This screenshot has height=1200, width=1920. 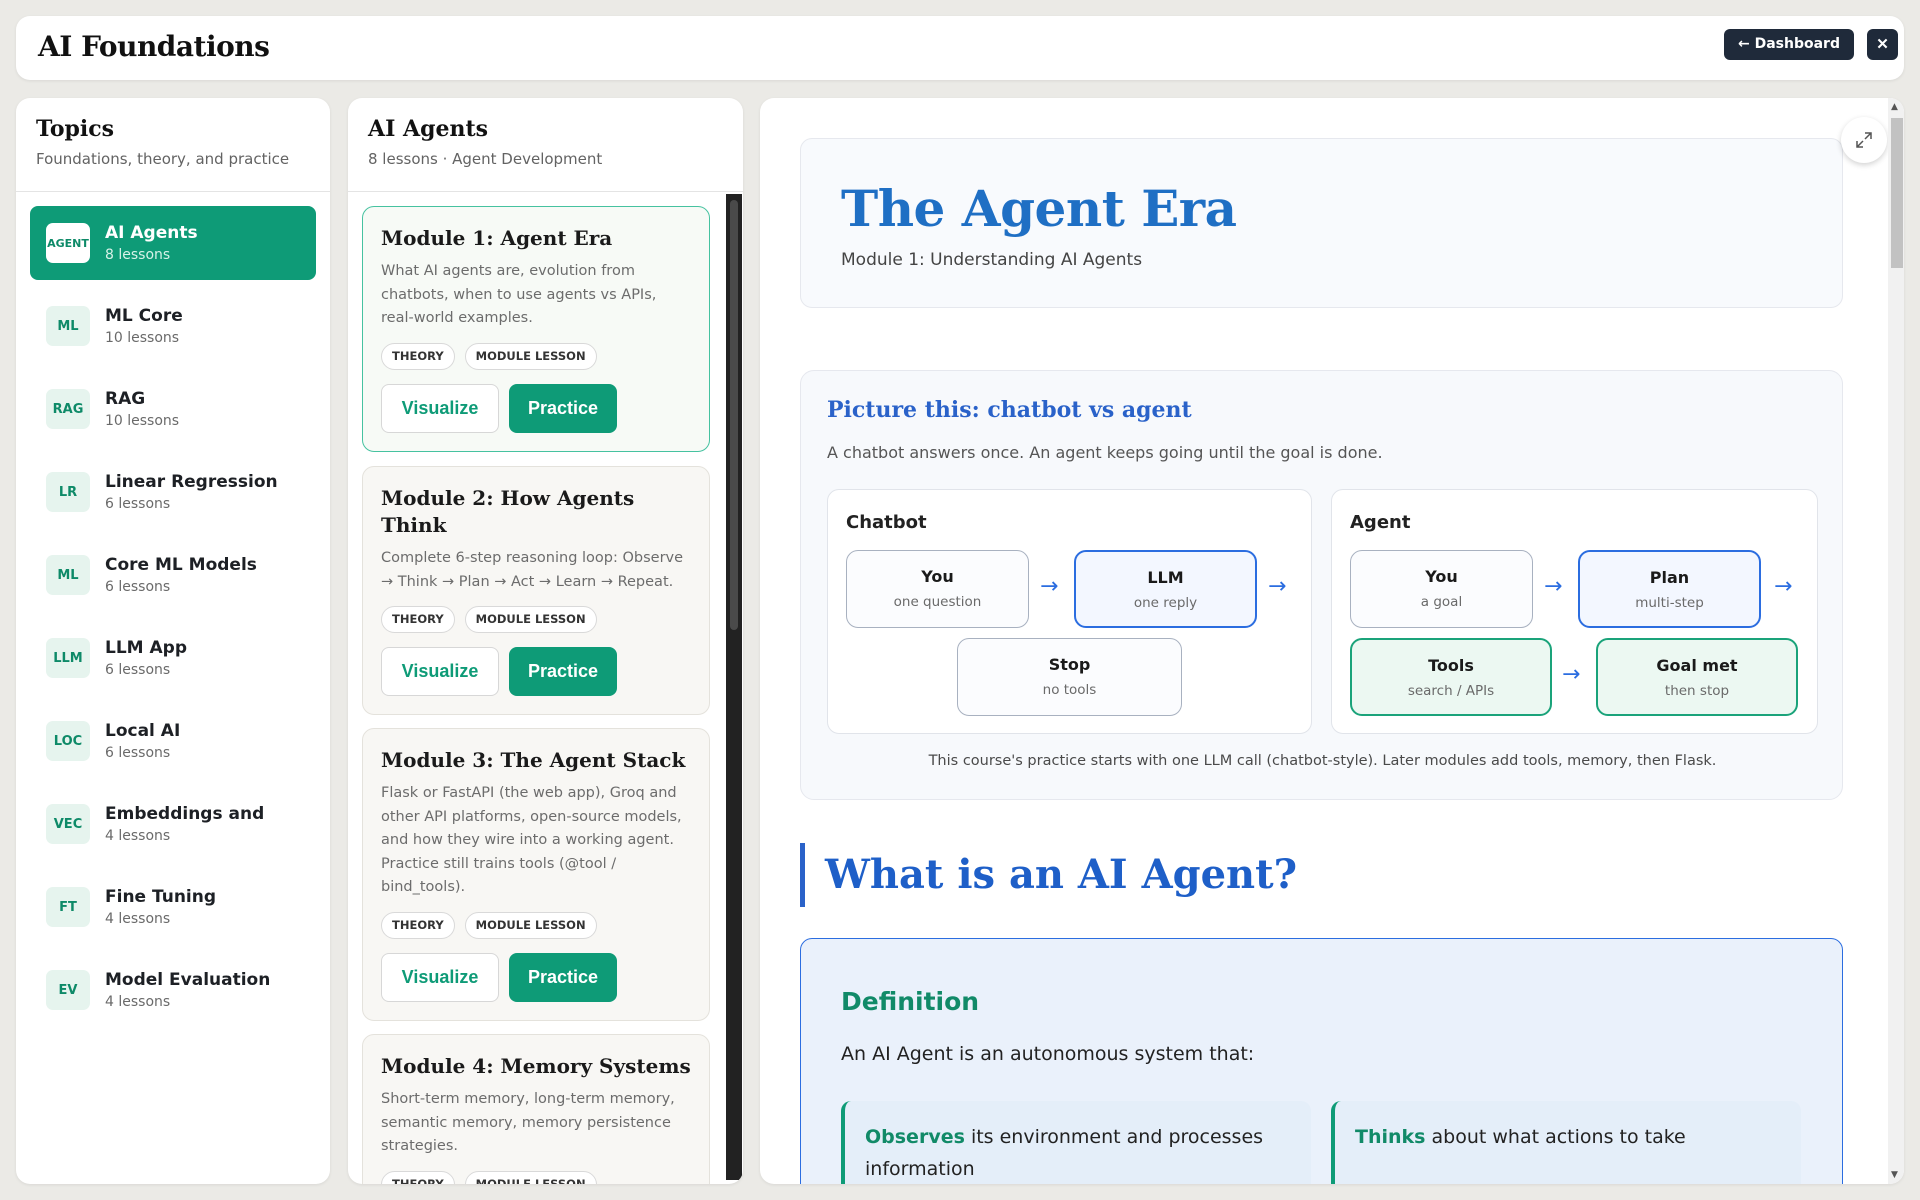 What do you see at coordinates (508, 511) in the screenshot?
I see `lesson-title: Module 2: How Agents Think` at bounding box center [508, 511].